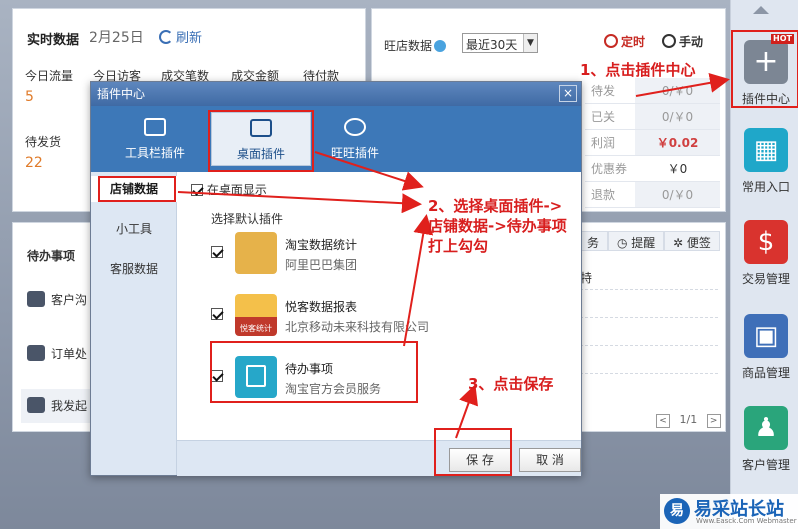 This screenshot has width=798, height=529. I want to click on watermark-sub: Www.Easck.Com Webmaster, so click(746, 521).